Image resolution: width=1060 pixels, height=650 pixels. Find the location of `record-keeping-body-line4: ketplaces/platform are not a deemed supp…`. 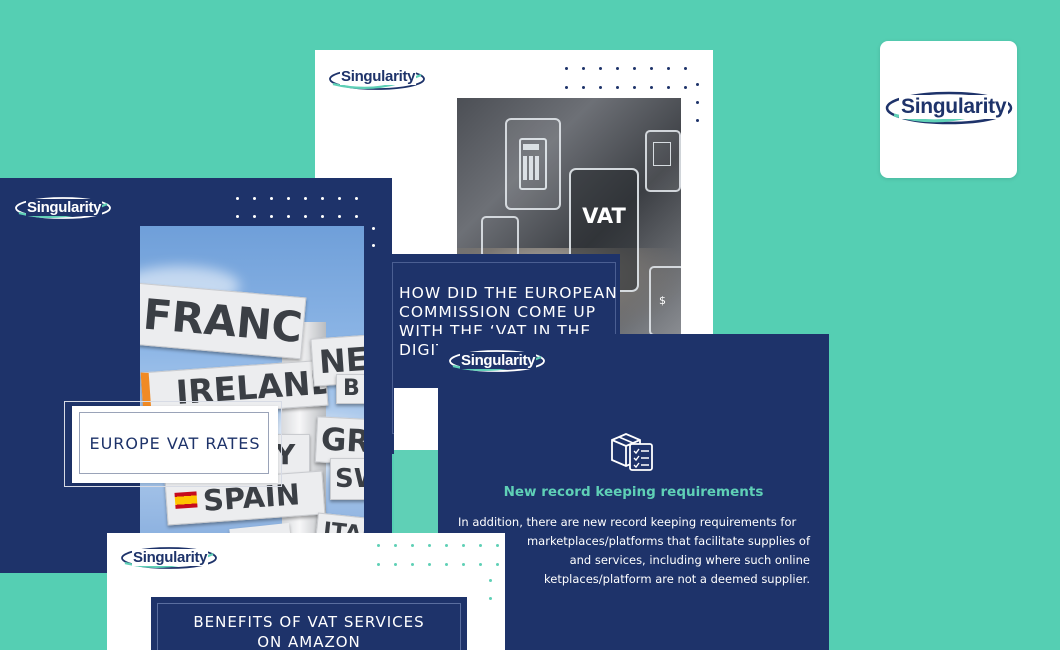

record-keeping-body-line4: ketplaces/platform are not a deemed supp… is located at coordinates (677, 579).